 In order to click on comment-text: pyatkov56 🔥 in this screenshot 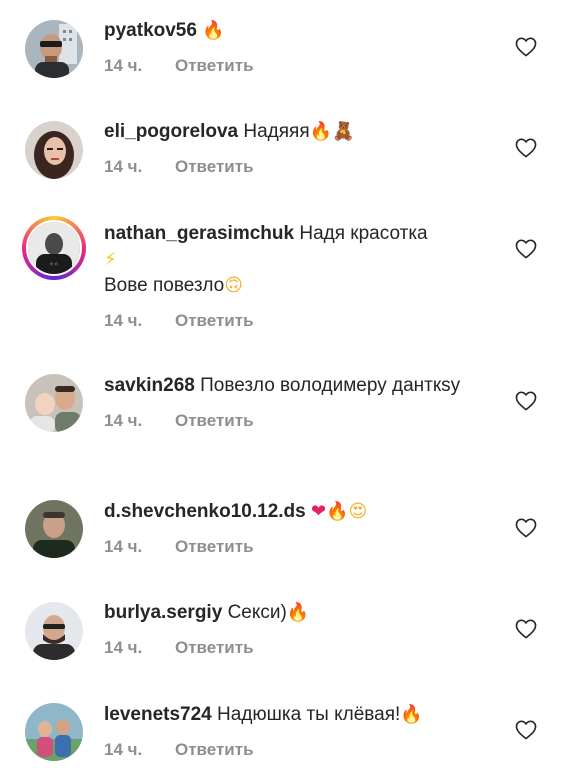, I will do `click(299, 31)`.